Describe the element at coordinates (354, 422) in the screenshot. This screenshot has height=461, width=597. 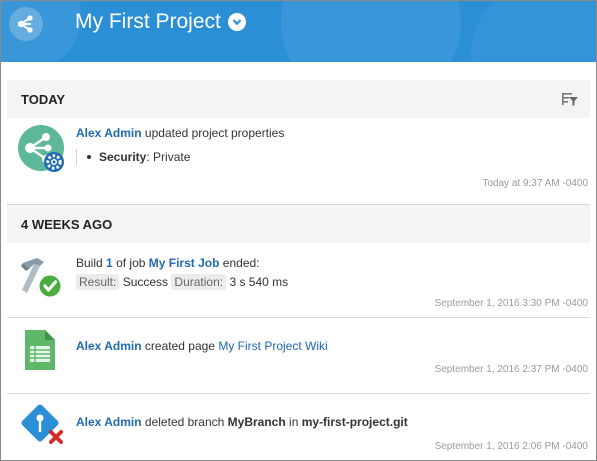
I see `repository-name: my-first-project.git` at that location.